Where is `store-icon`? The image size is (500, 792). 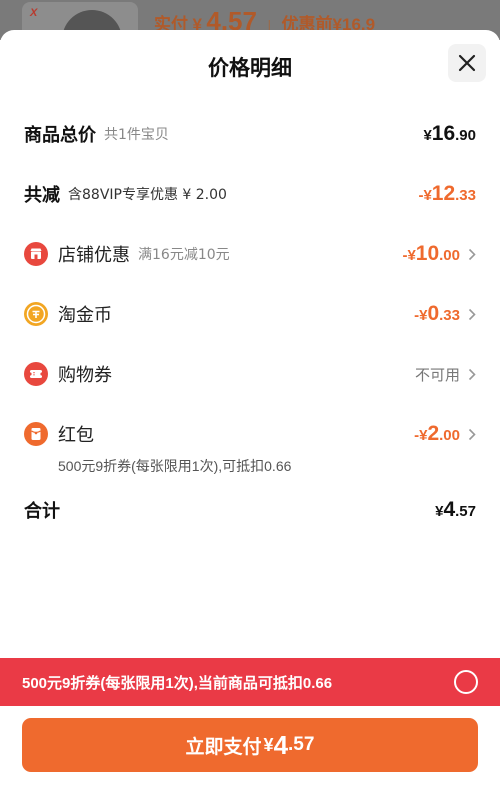 store-icon is located at coordinates (36, 254).